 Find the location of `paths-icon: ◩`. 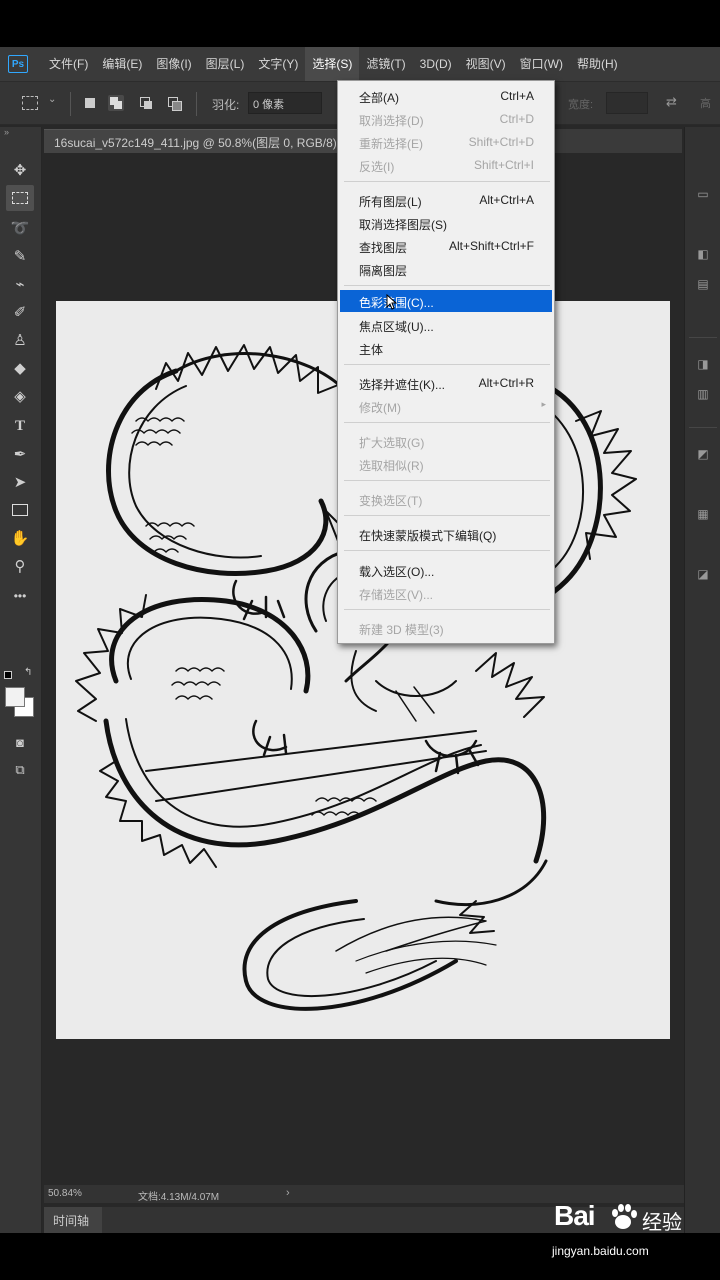

paths-icon: ◩ is located at coordinates (703, 456).